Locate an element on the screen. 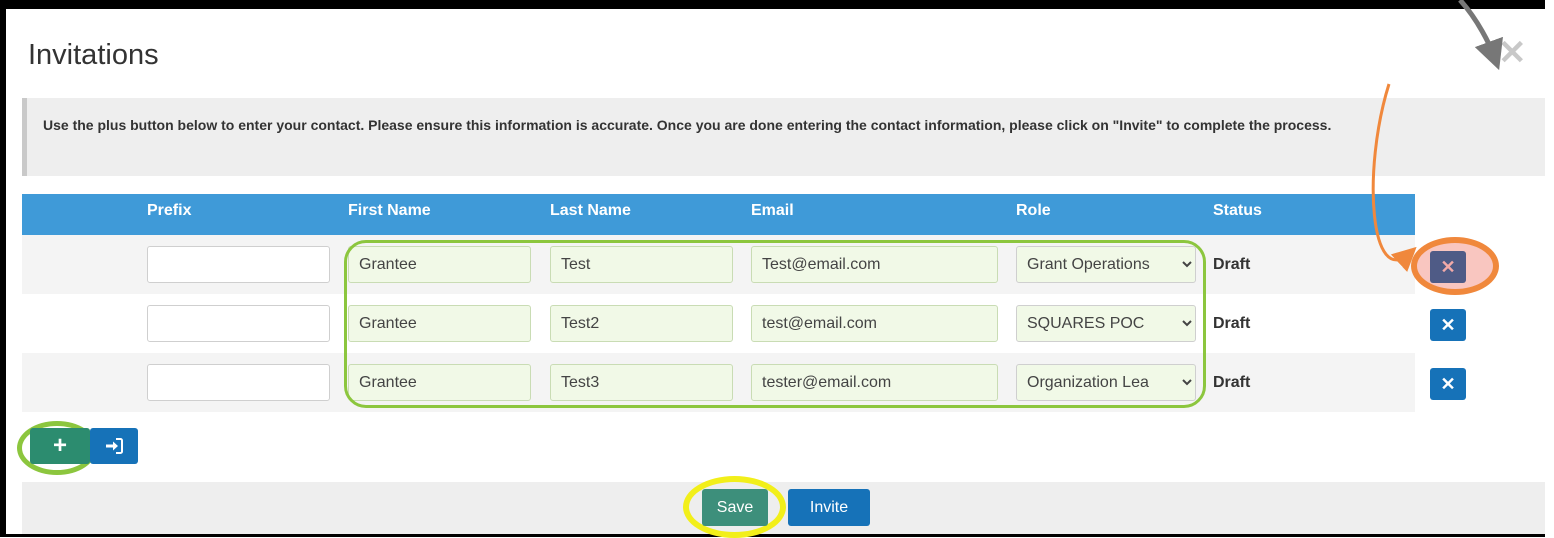  save-button: Save is located at coordinates (735, 507).